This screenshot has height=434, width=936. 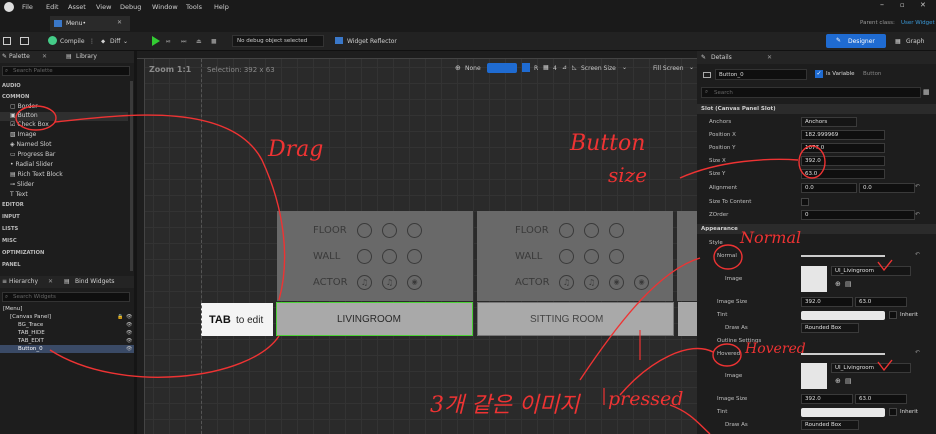 I want to click on close-tab-icon: ✕, so click(x=119, y=22).